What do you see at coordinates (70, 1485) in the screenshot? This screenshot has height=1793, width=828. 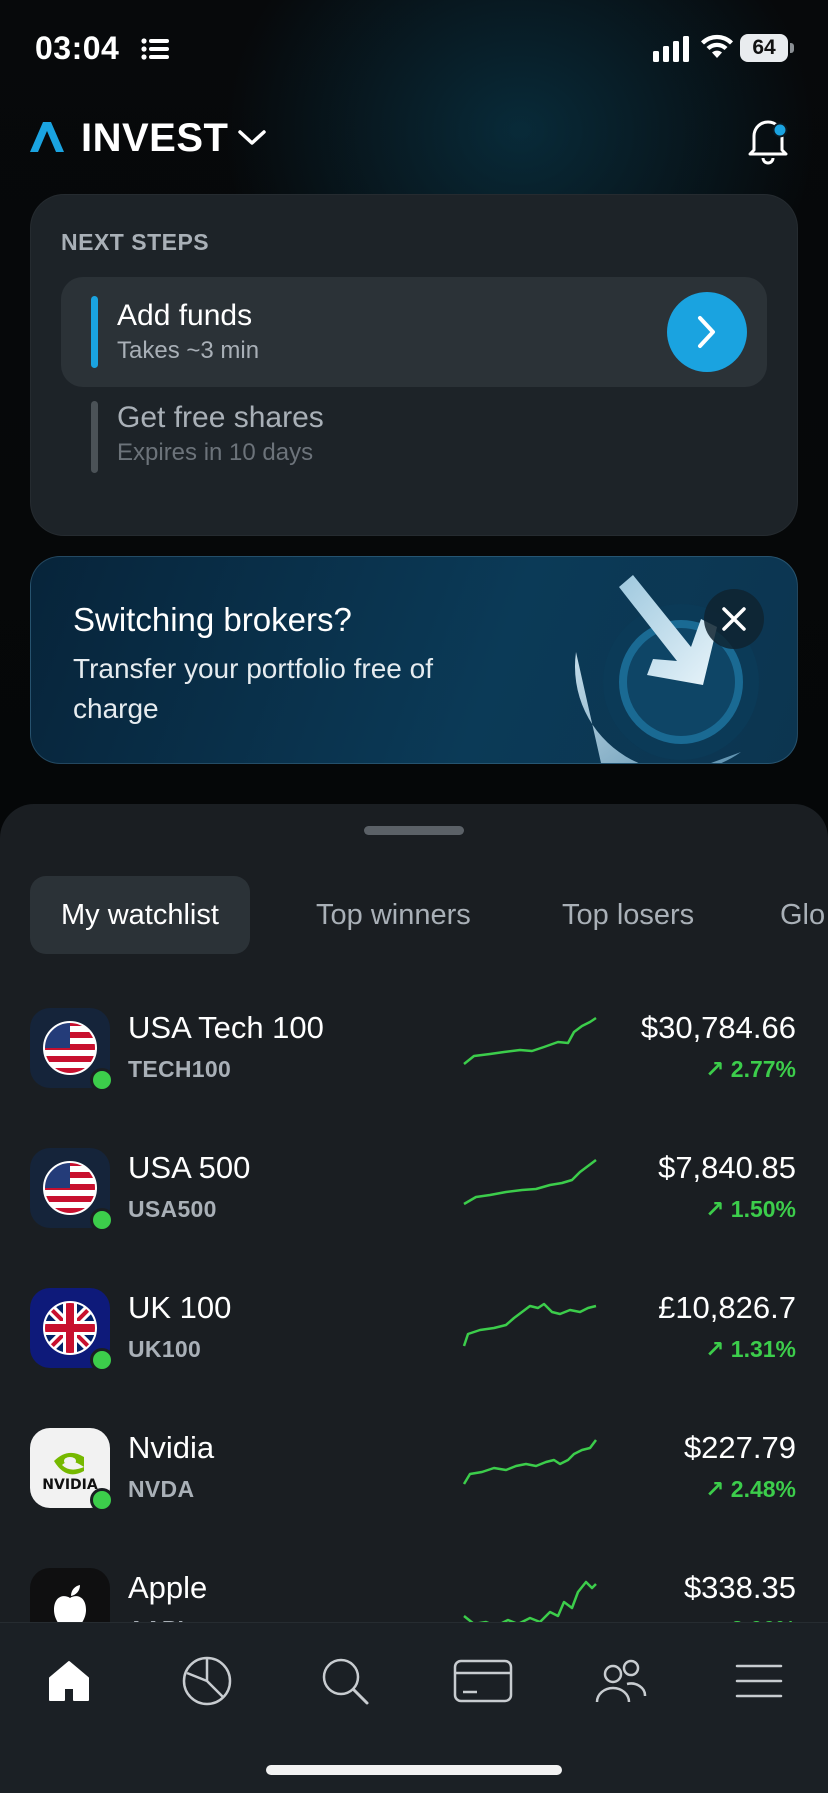 I see `svg-text: NVIDIA` at bounding box center [70, 1485].